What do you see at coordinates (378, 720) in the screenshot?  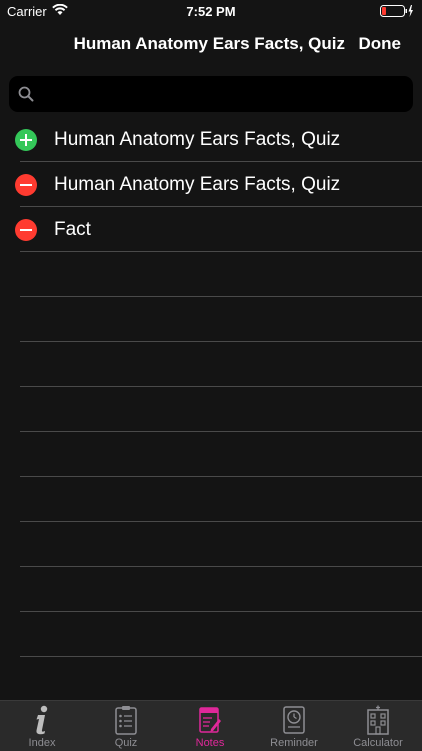 I see `calculator-building-icon` at bounding box center [378, 720].